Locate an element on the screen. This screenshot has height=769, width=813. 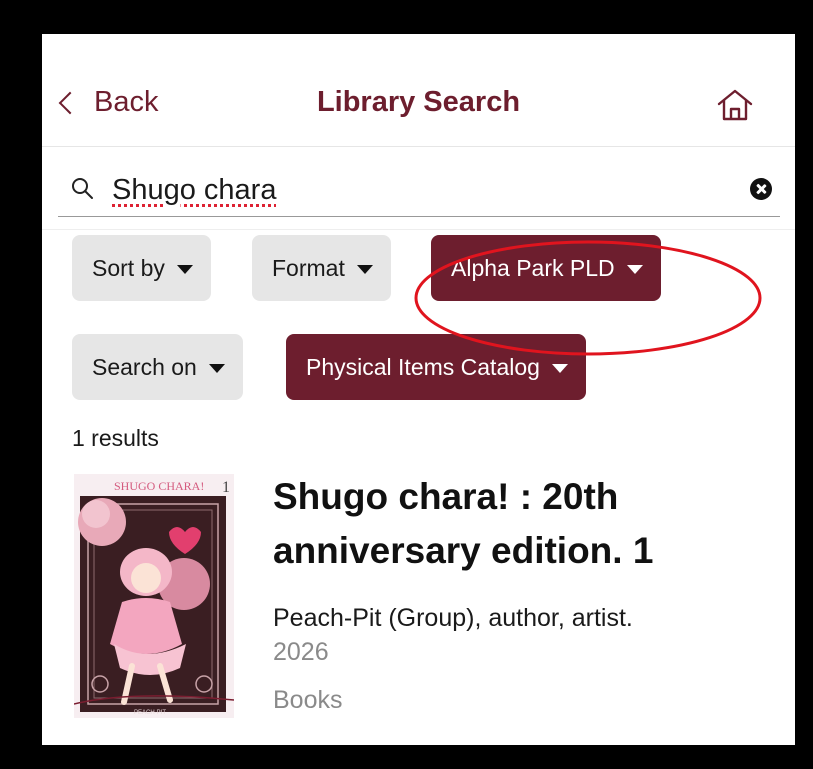
format-dropdown: Format is located at coordinates (321, 268).